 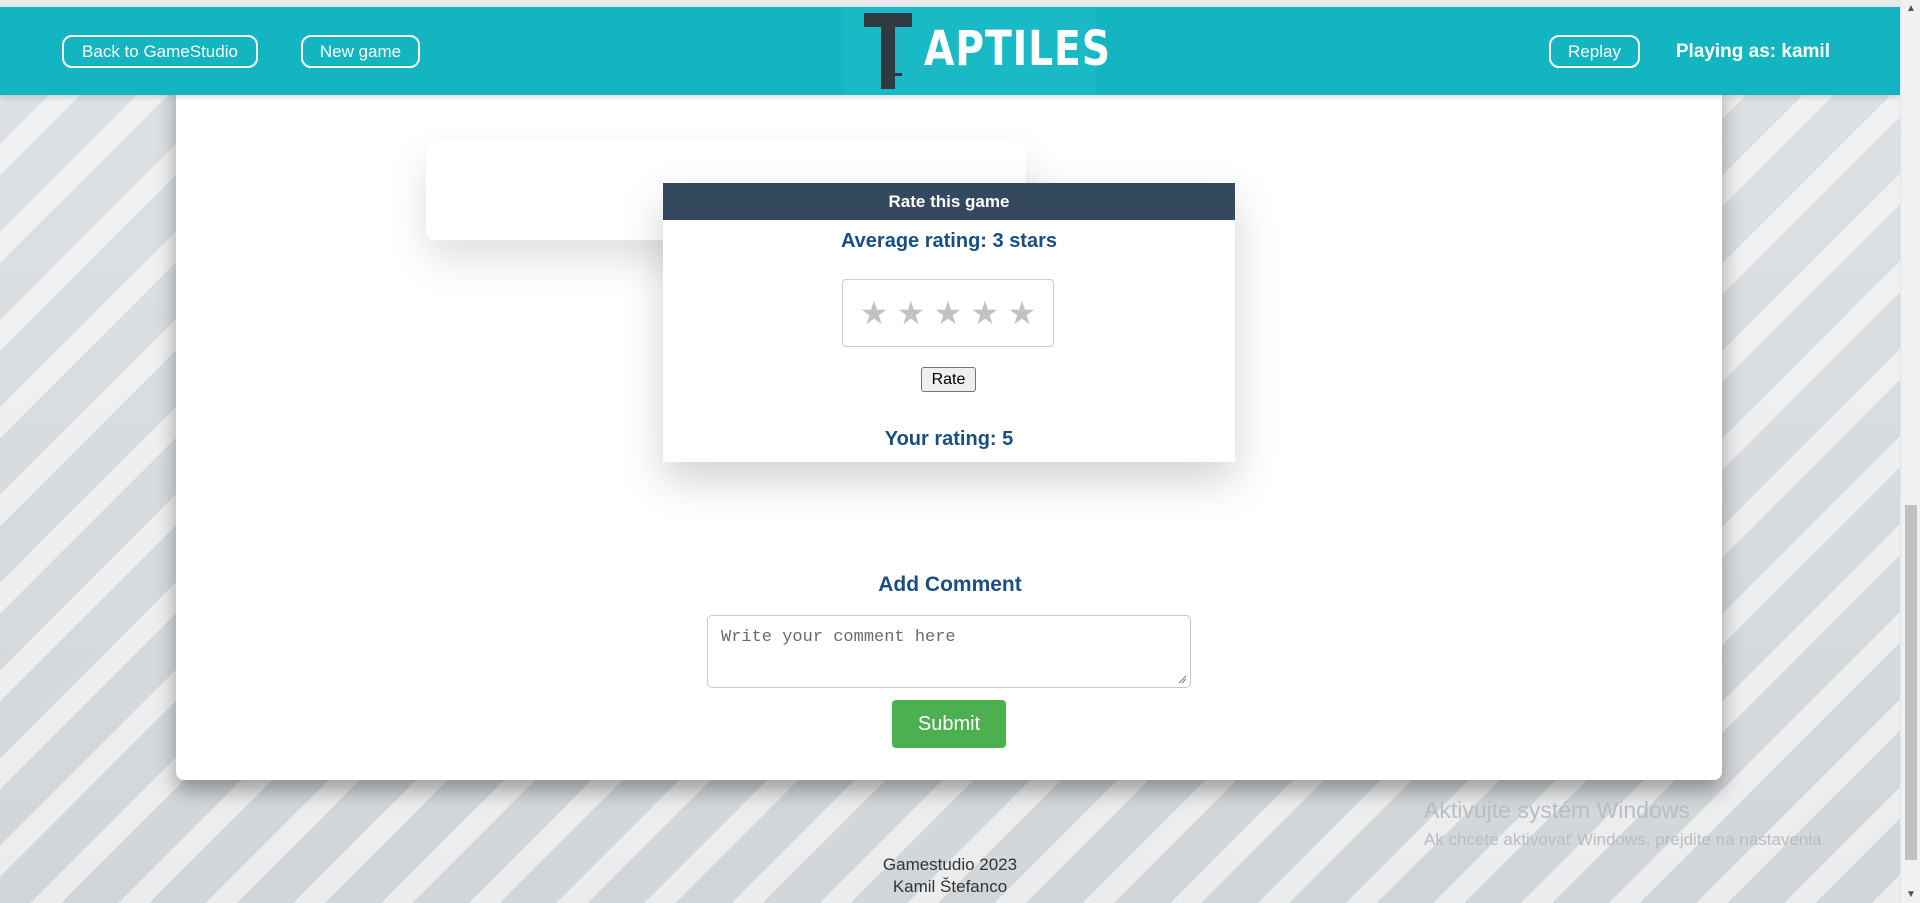 What do you see at coordinates (874, 313) in the screenshot?
I see `star-1-icon: ★` at bounding box center [874, 313].